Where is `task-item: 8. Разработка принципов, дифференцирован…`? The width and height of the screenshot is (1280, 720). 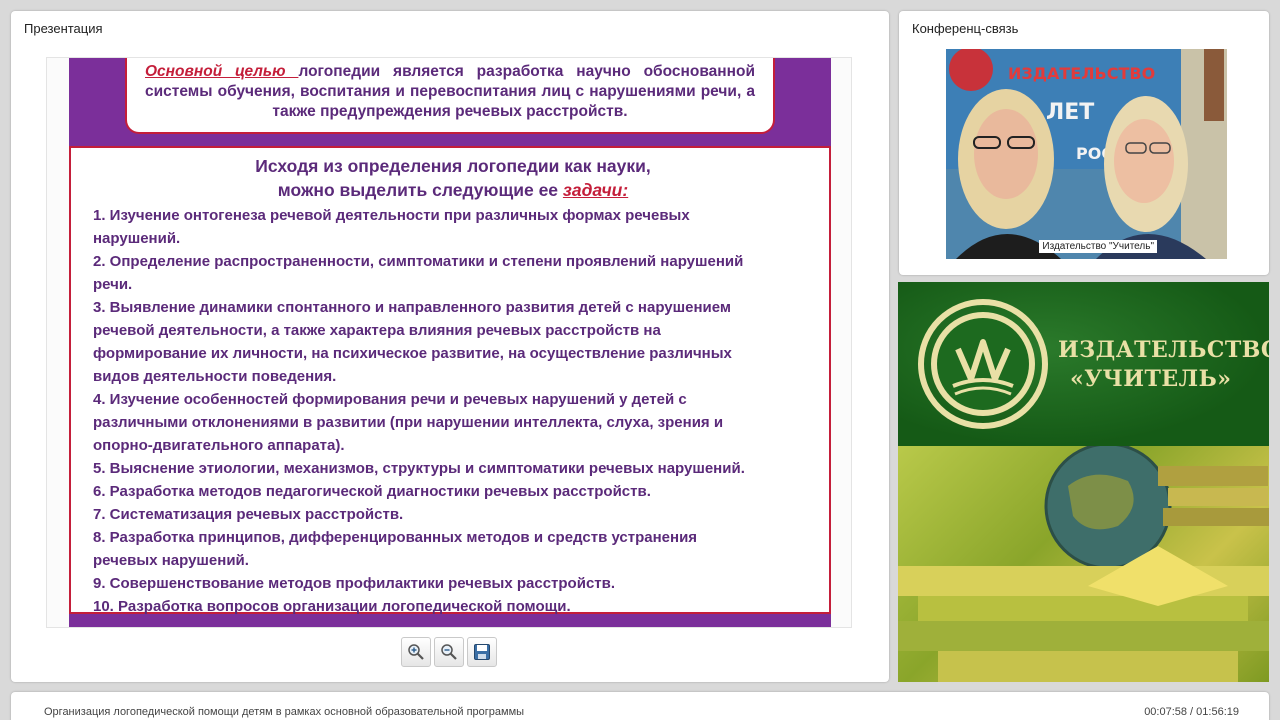
task-item: 8. Разработка принципов, дифференцирован… is located at coordinates (395, 549).